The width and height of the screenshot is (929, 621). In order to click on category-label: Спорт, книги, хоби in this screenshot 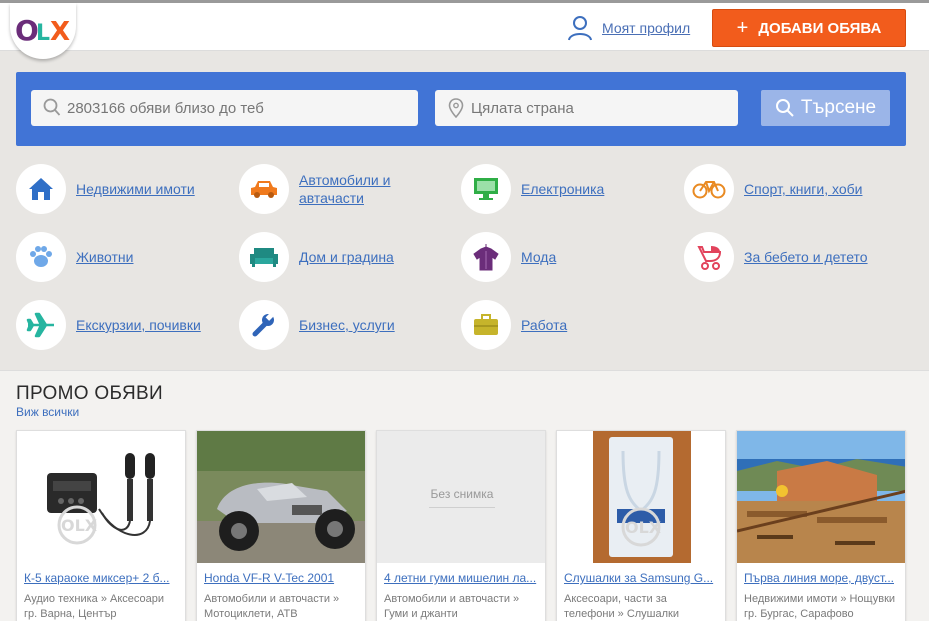, I will do `click(819, 189)`.